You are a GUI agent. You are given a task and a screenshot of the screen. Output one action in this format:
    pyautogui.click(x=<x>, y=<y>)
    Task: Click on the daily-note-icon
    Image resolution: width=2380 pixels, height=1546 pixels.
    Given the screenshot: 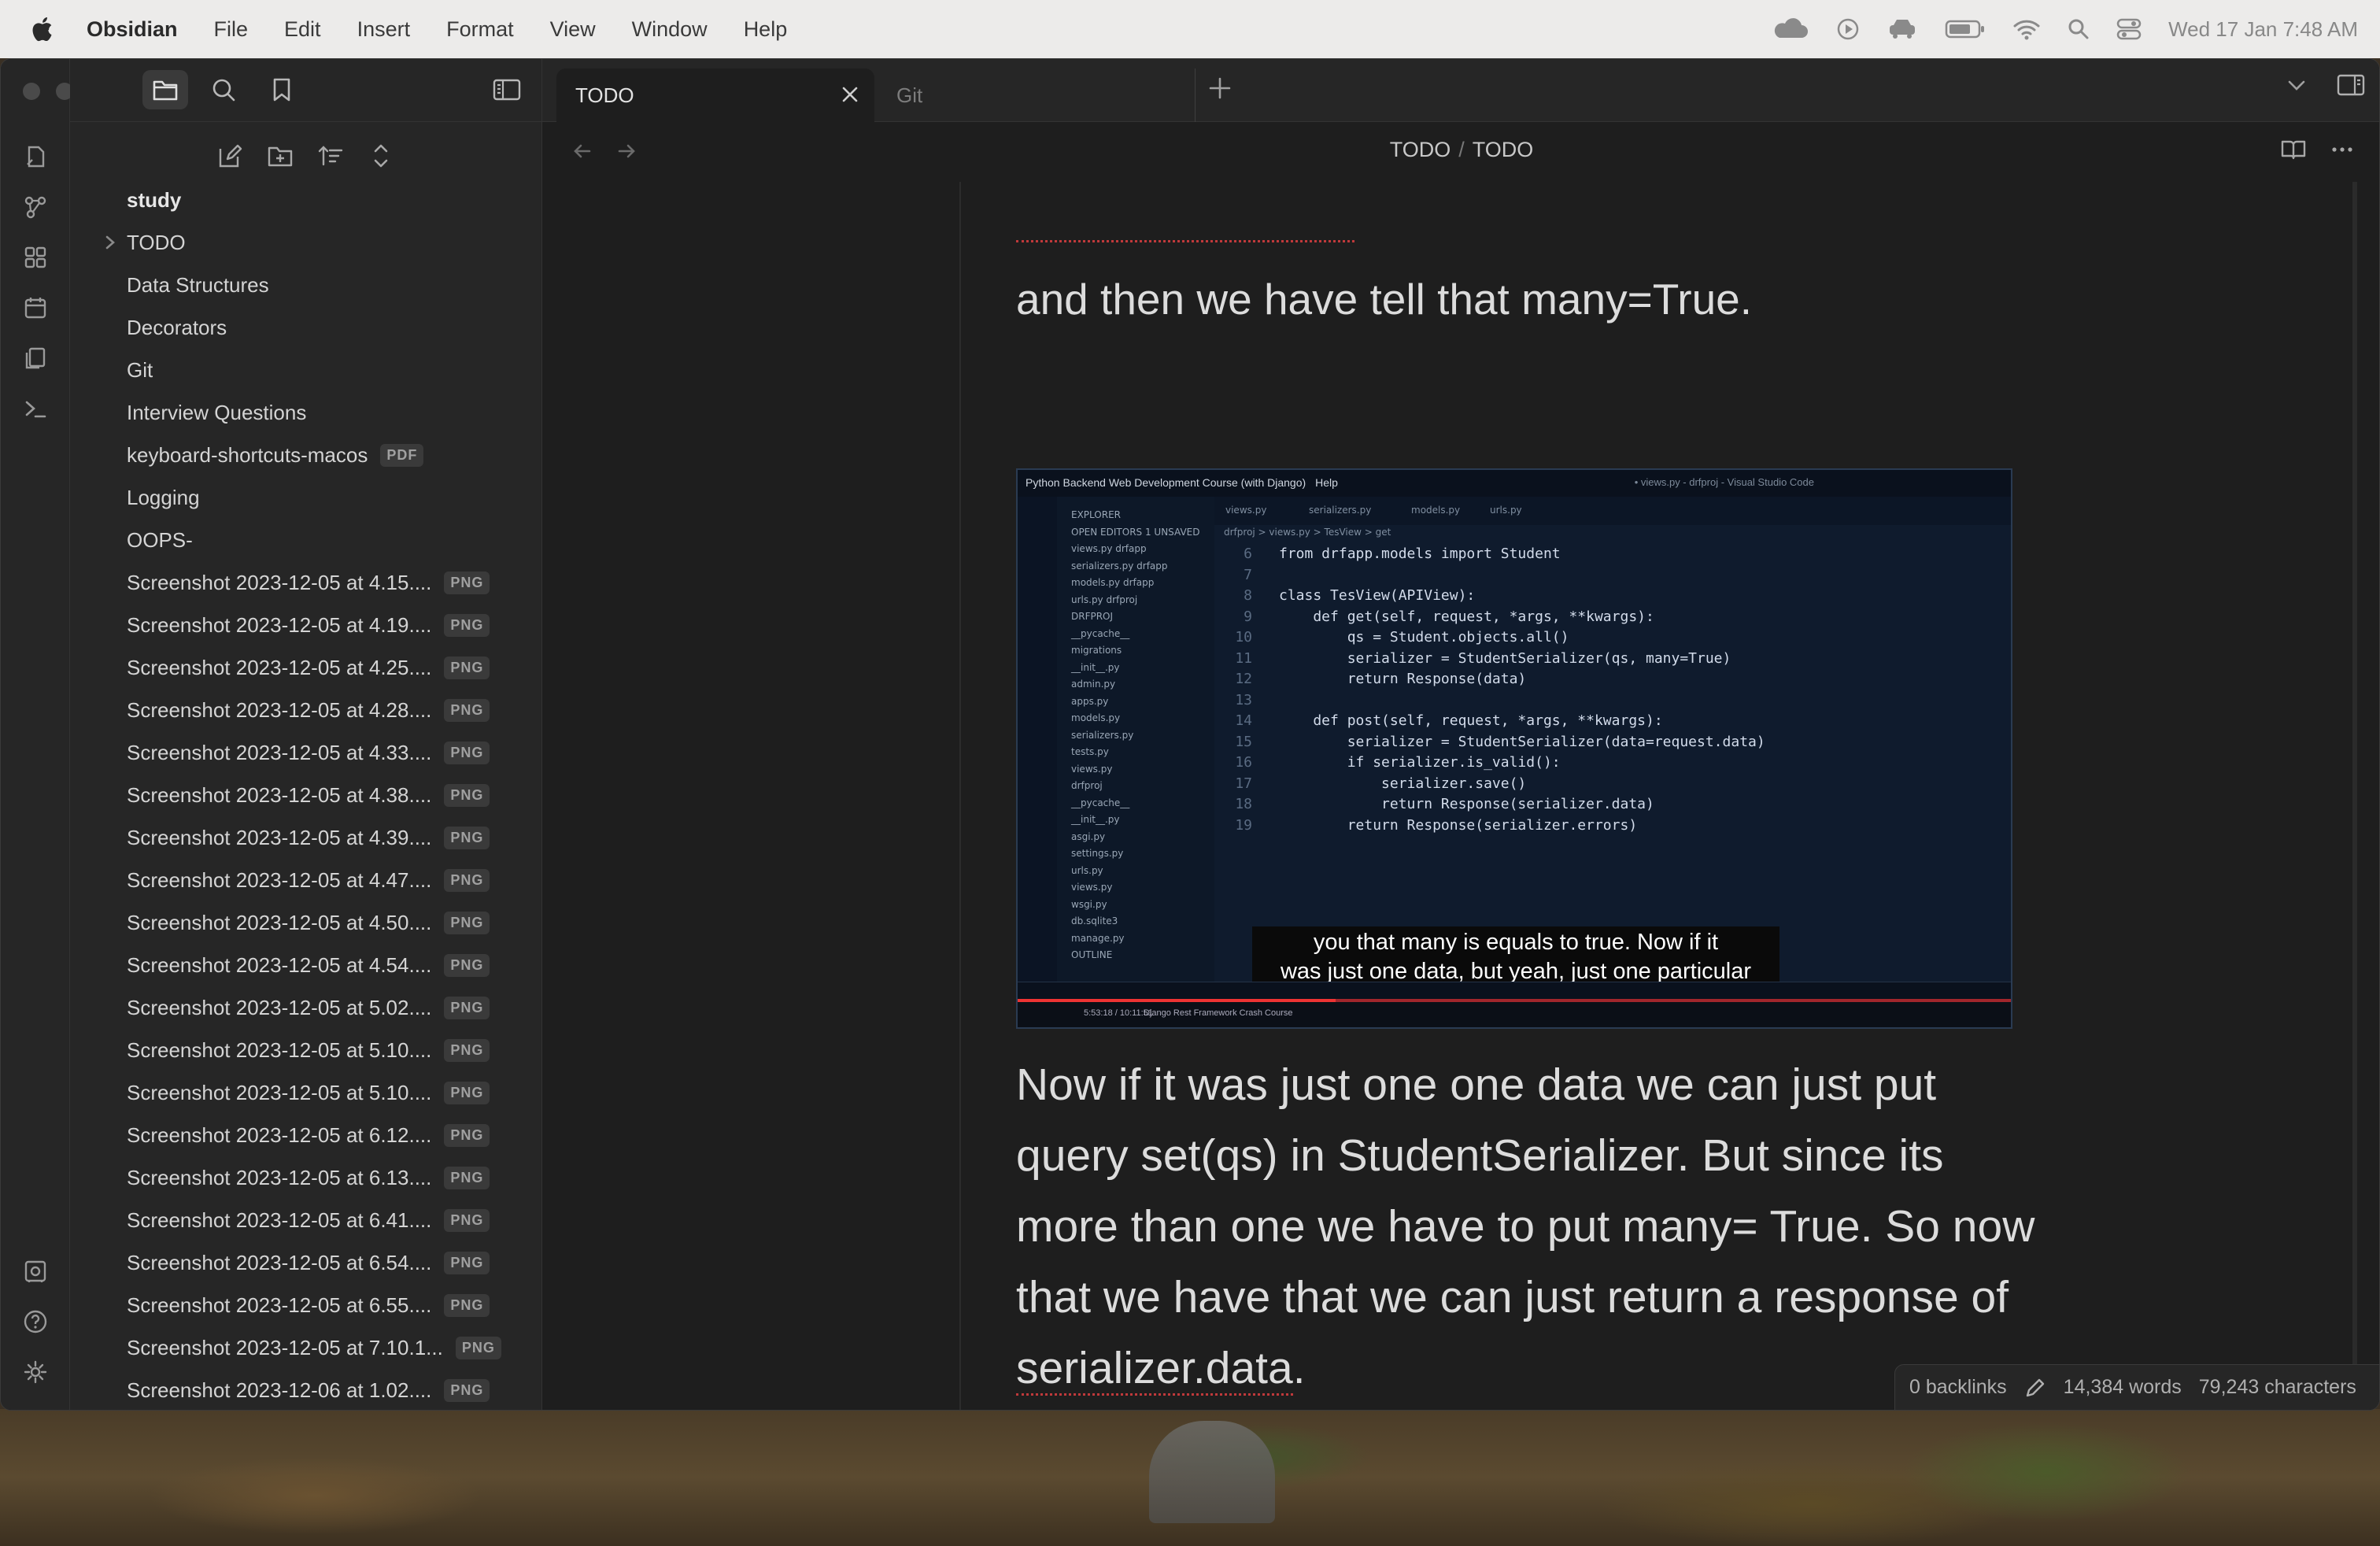 What is the action you would take?
    pyautogui.click(x=35, y=308)
    